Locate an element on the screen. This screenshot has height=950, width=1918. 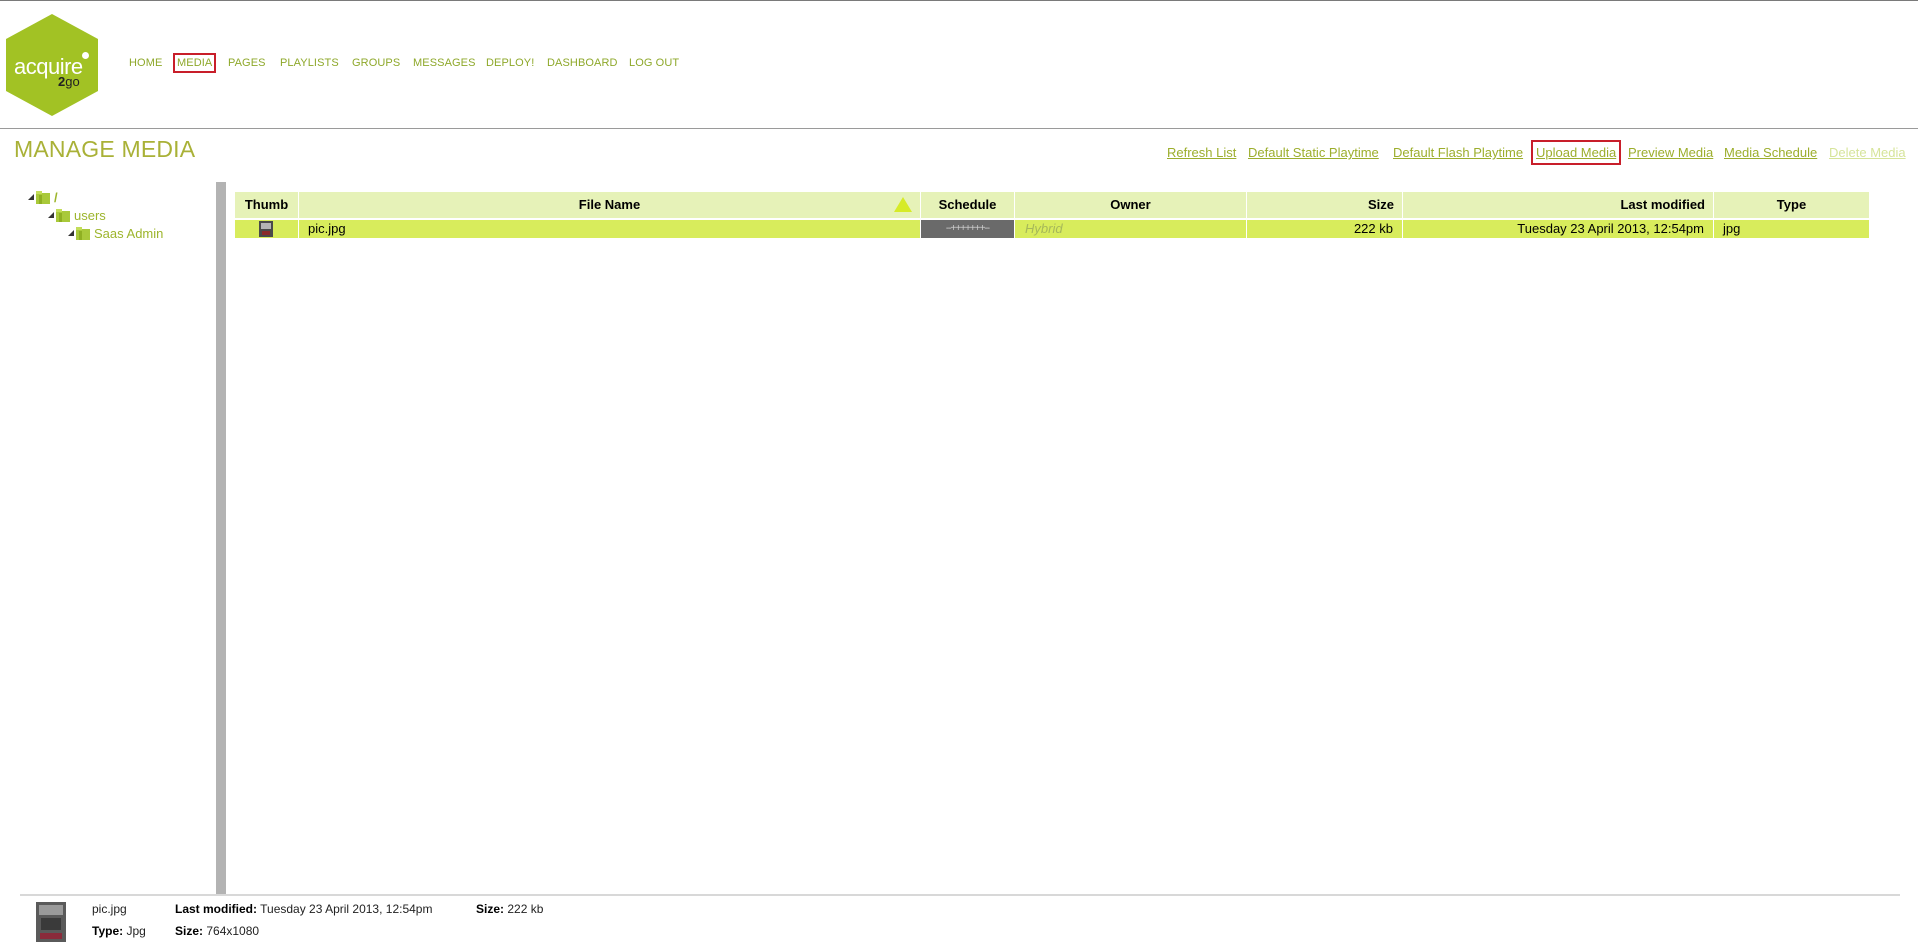
nav-home: HOME is located at coordinates (145, 63).